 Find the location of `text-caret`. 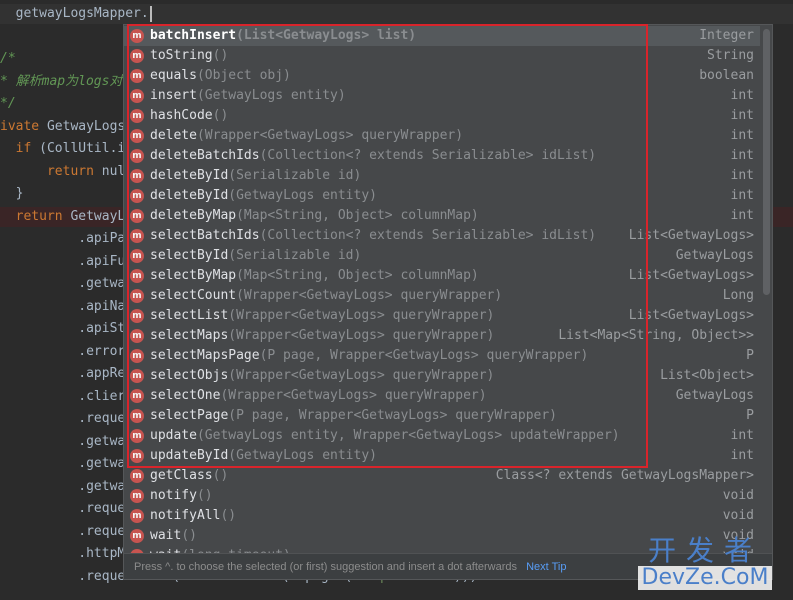

text-caret is located at coordinates (150, 13).